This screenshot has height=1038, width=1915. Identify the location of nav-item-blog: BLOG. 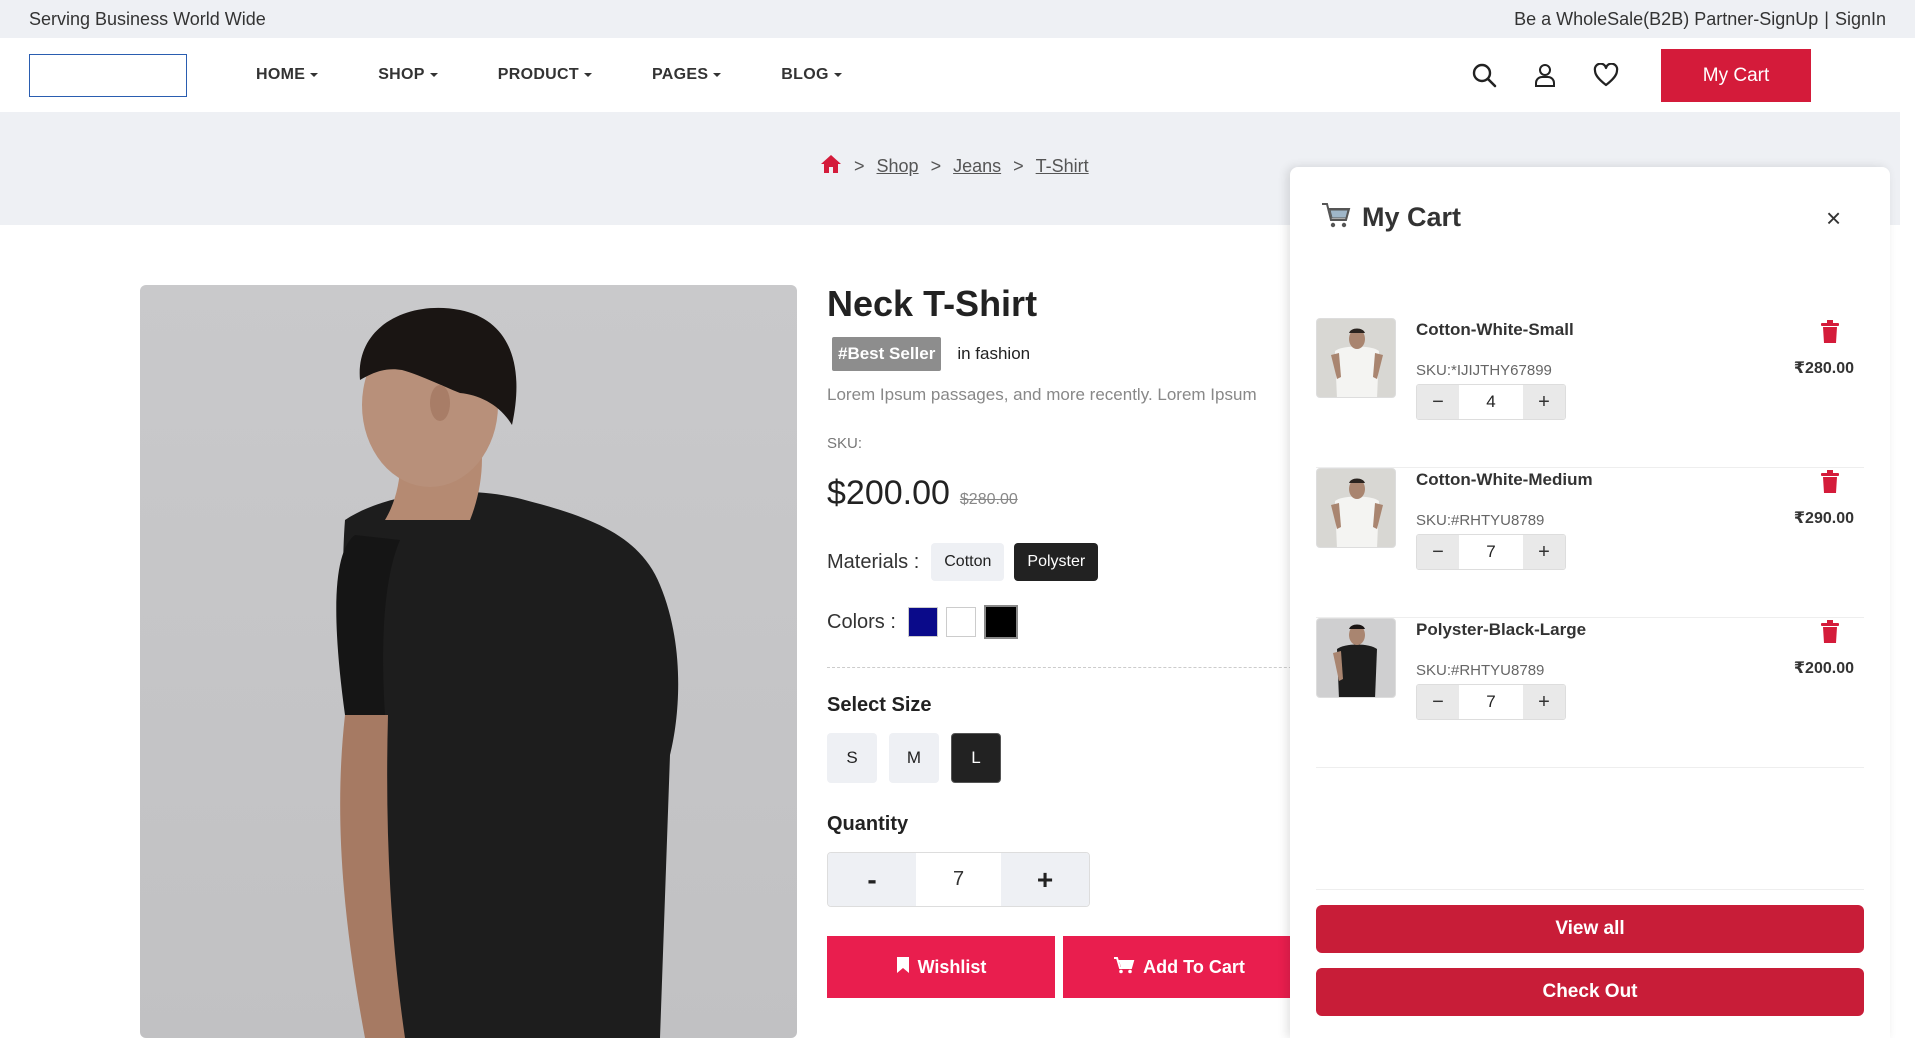
(811, 75).